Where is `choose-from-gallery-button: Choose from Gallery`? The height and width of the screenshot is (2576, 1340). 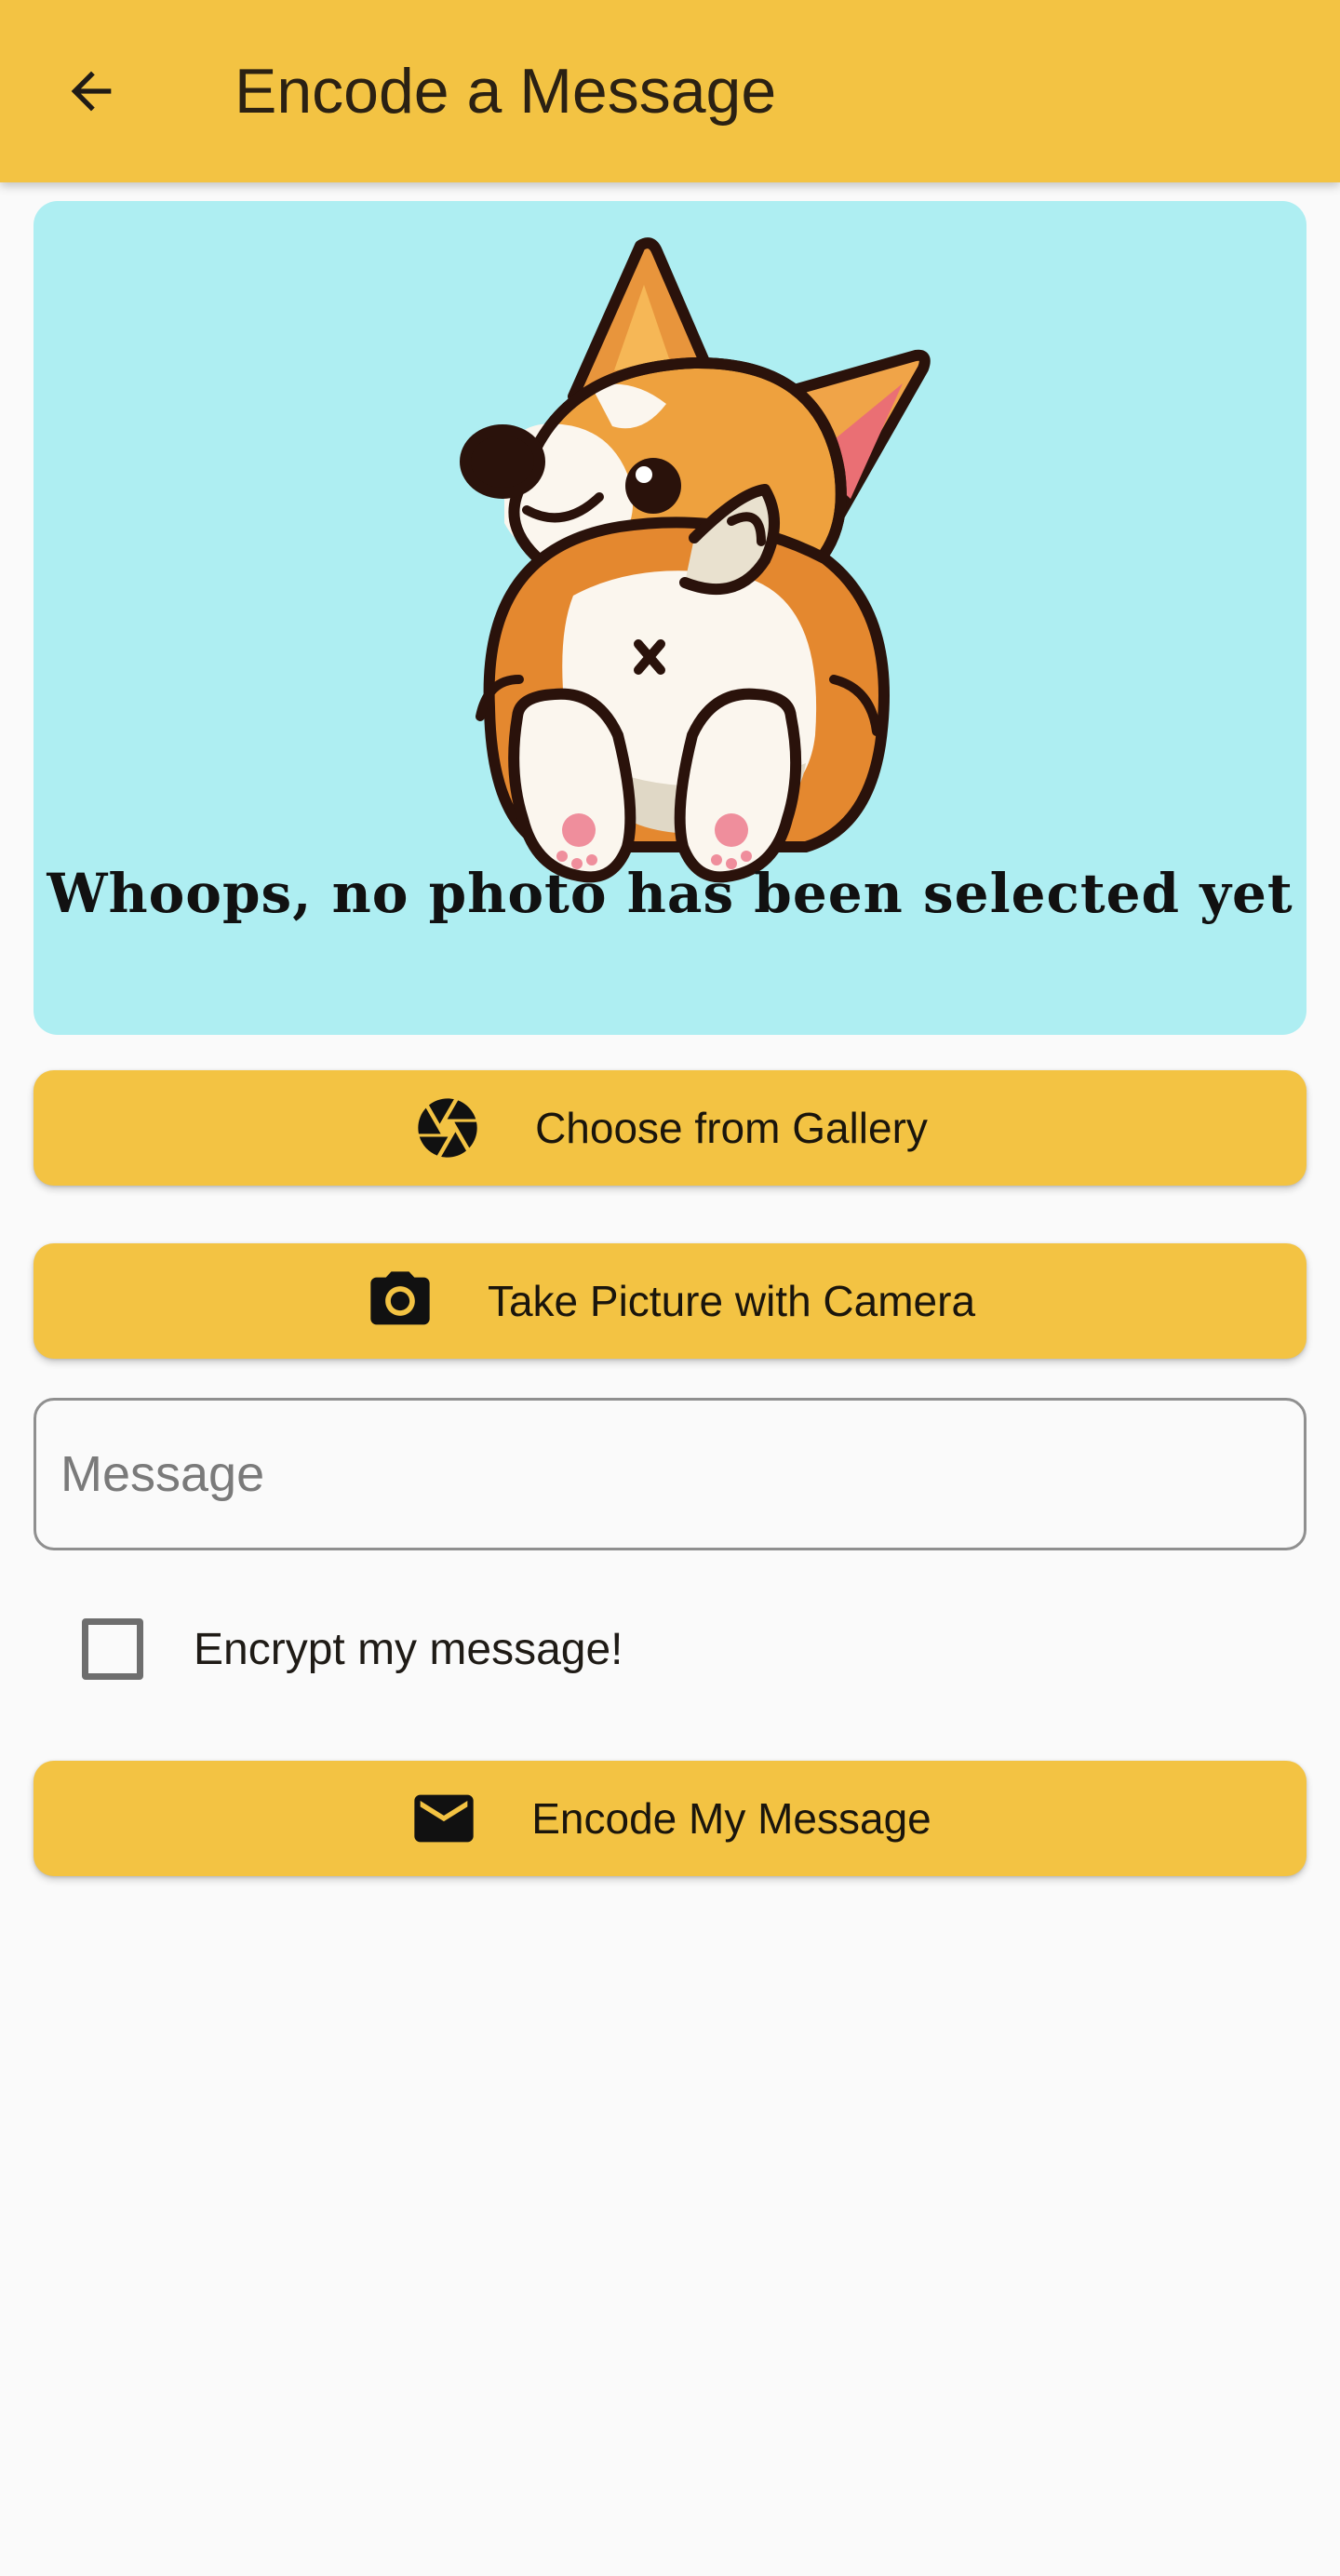
choose-from-gallery-button: Choose from Gallery is located at coordinates (670, 1128).